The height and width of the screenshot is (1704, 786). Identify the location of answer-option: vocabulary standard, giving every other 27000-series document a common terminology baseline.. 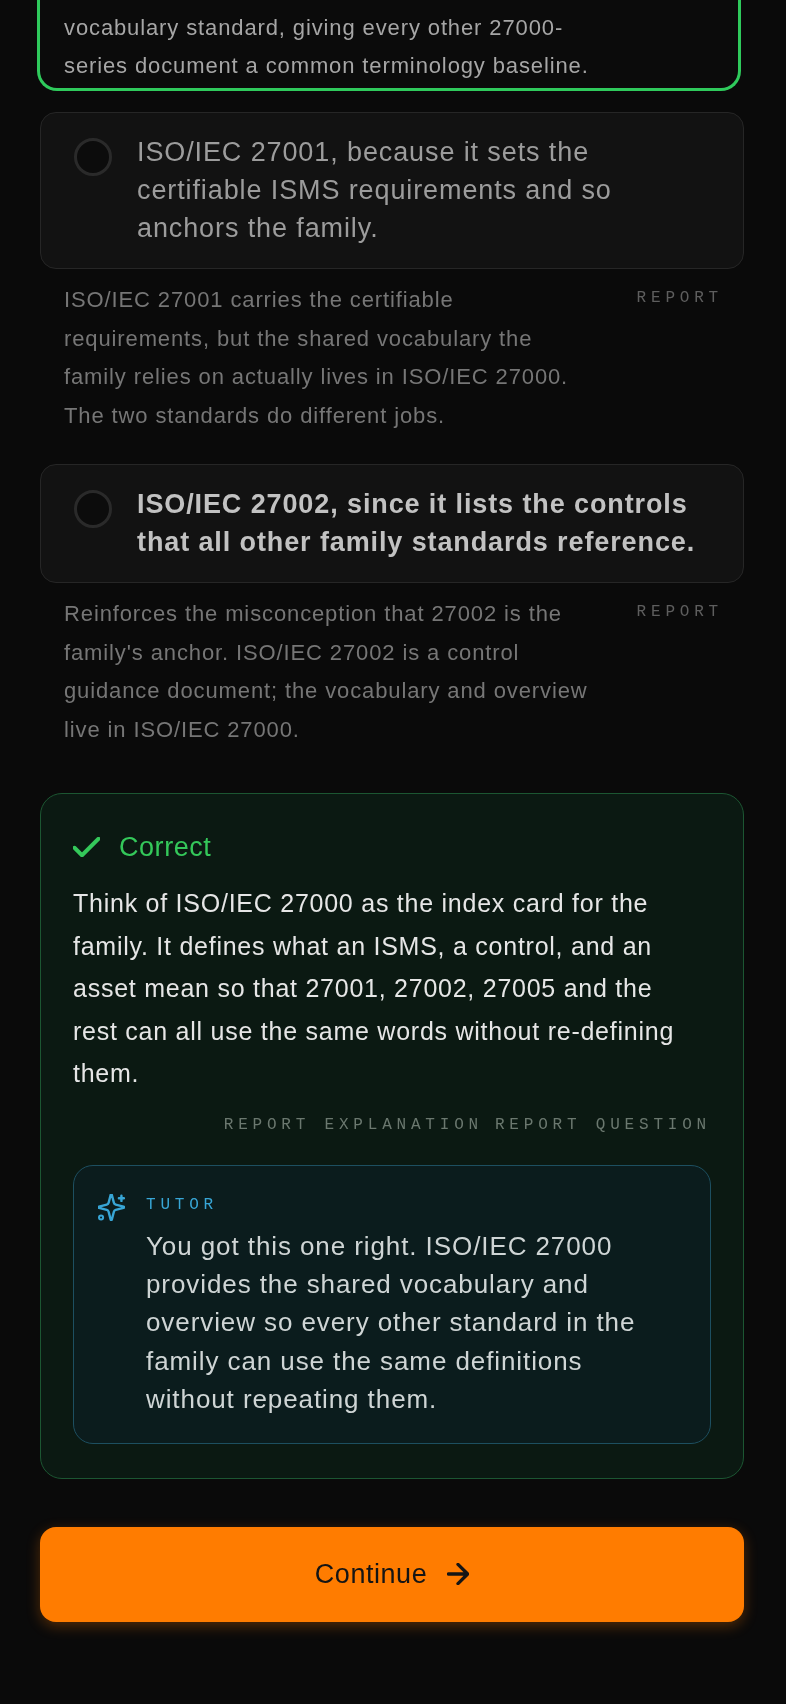
(389, 45).